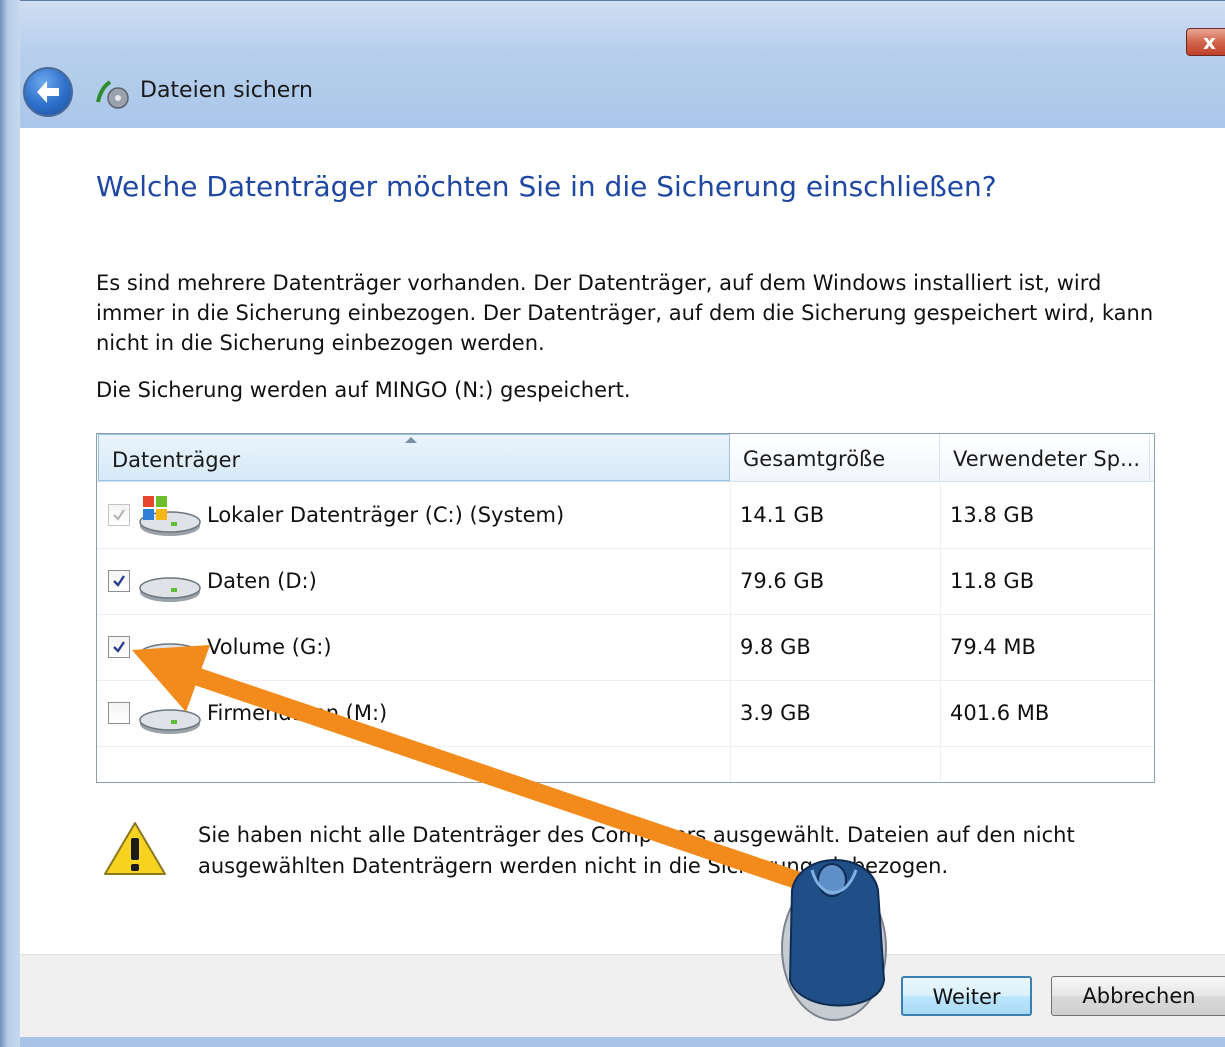 The image size is (1225, 1047). Describe the element at coordinates (297, 713) in the screenshot. I see `drive-name: Firmendaten (M:)` at that location.